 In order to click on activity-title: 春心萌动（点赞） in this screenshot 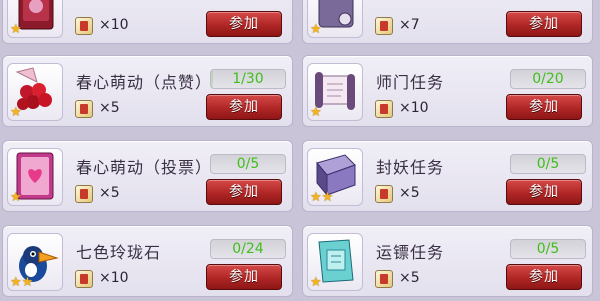, I will do `click(144, 82)`.